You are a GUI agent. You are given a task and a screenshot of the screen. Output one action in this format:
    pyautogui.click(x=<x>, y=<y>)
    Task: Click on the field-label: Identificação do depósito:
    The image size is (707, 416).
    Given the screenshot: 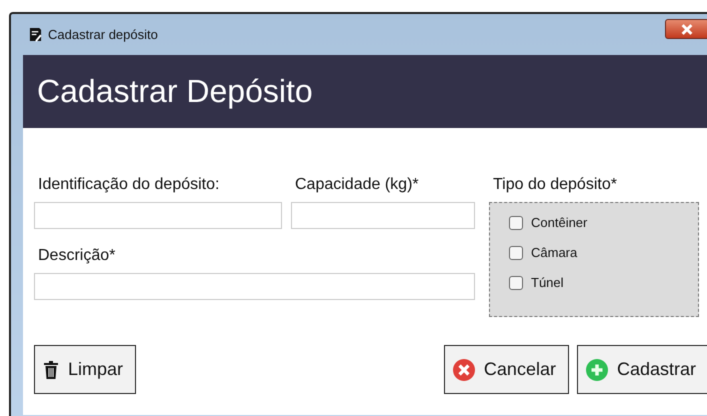 What is the action you would take?
    pyautogui.click(x=128, y=185)
    